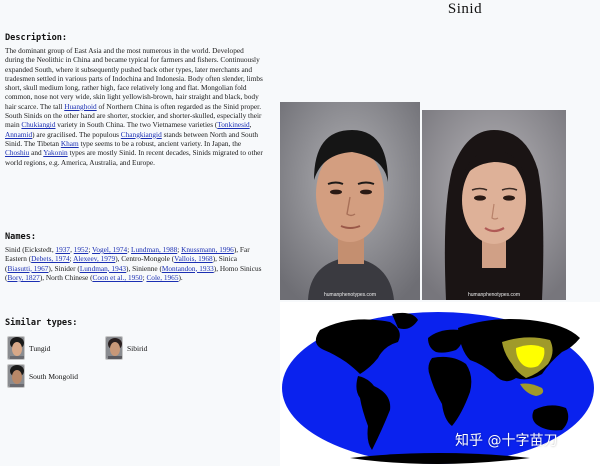  I want to click on names-text-run: Sinid (Eickstedt,, so click(30, 249).